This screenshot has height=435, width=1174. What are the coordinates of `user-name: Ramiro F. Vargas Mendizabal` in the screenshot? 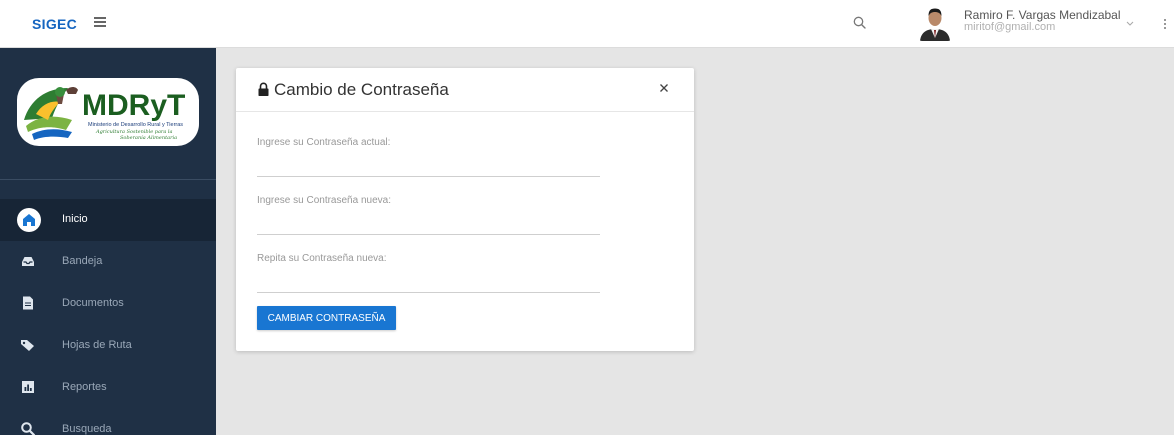 It's located at (1042, 15).